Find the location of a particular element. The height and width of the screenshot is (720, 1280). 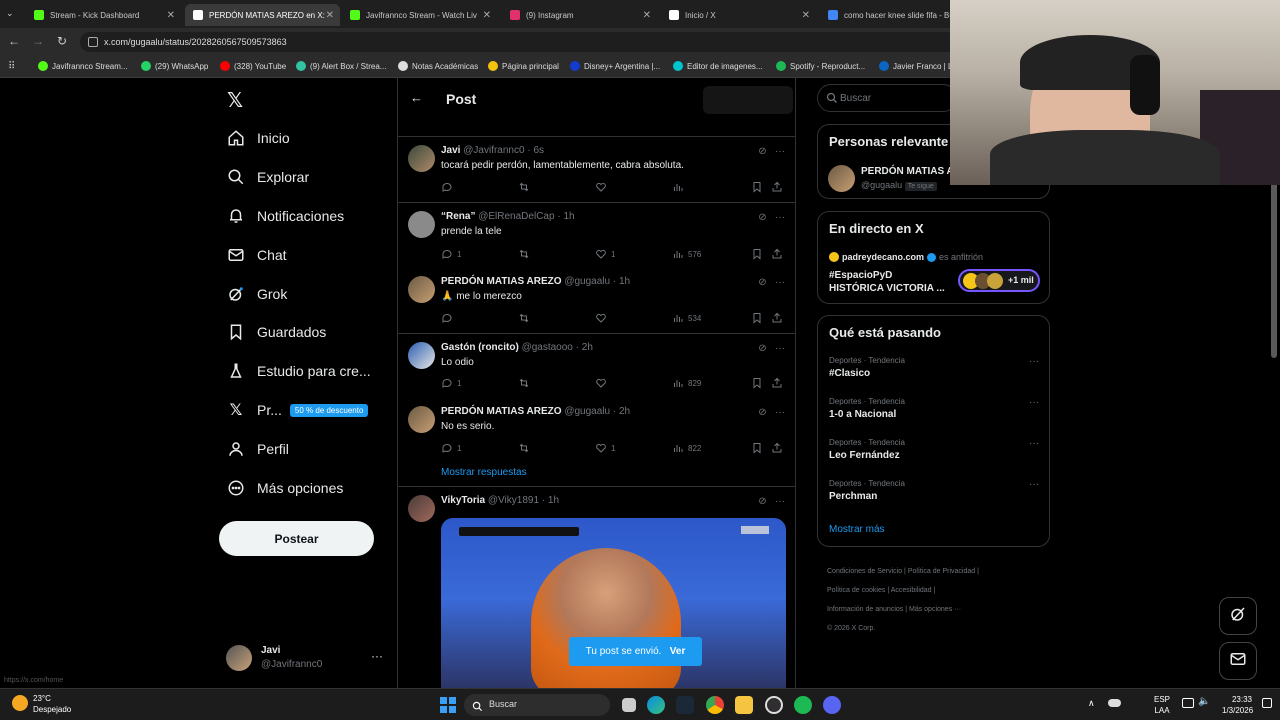

windows-start-icon is located at coordinates (448, 705).